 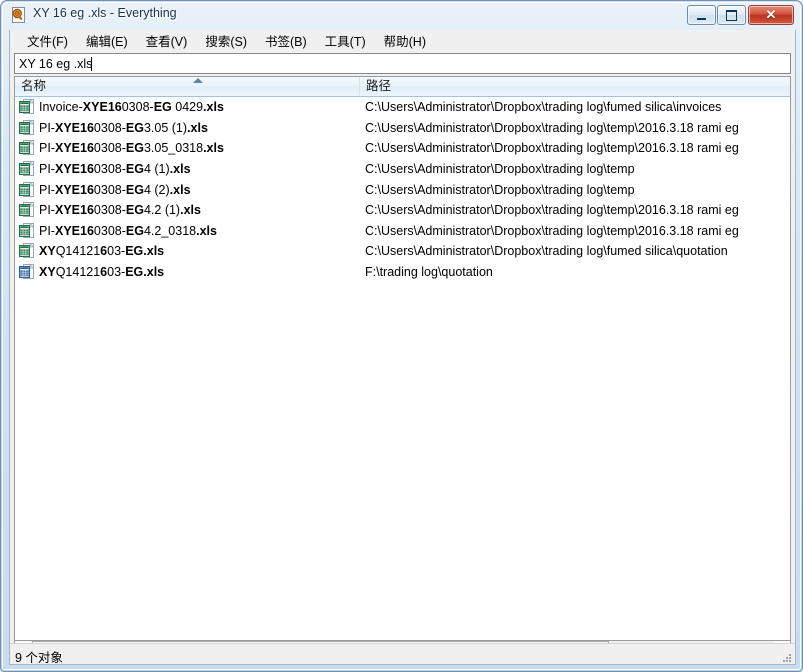 I want to click on cell-file-name: PI-XYE160308-EG4 (1).xls, so click(x=189, y=169).